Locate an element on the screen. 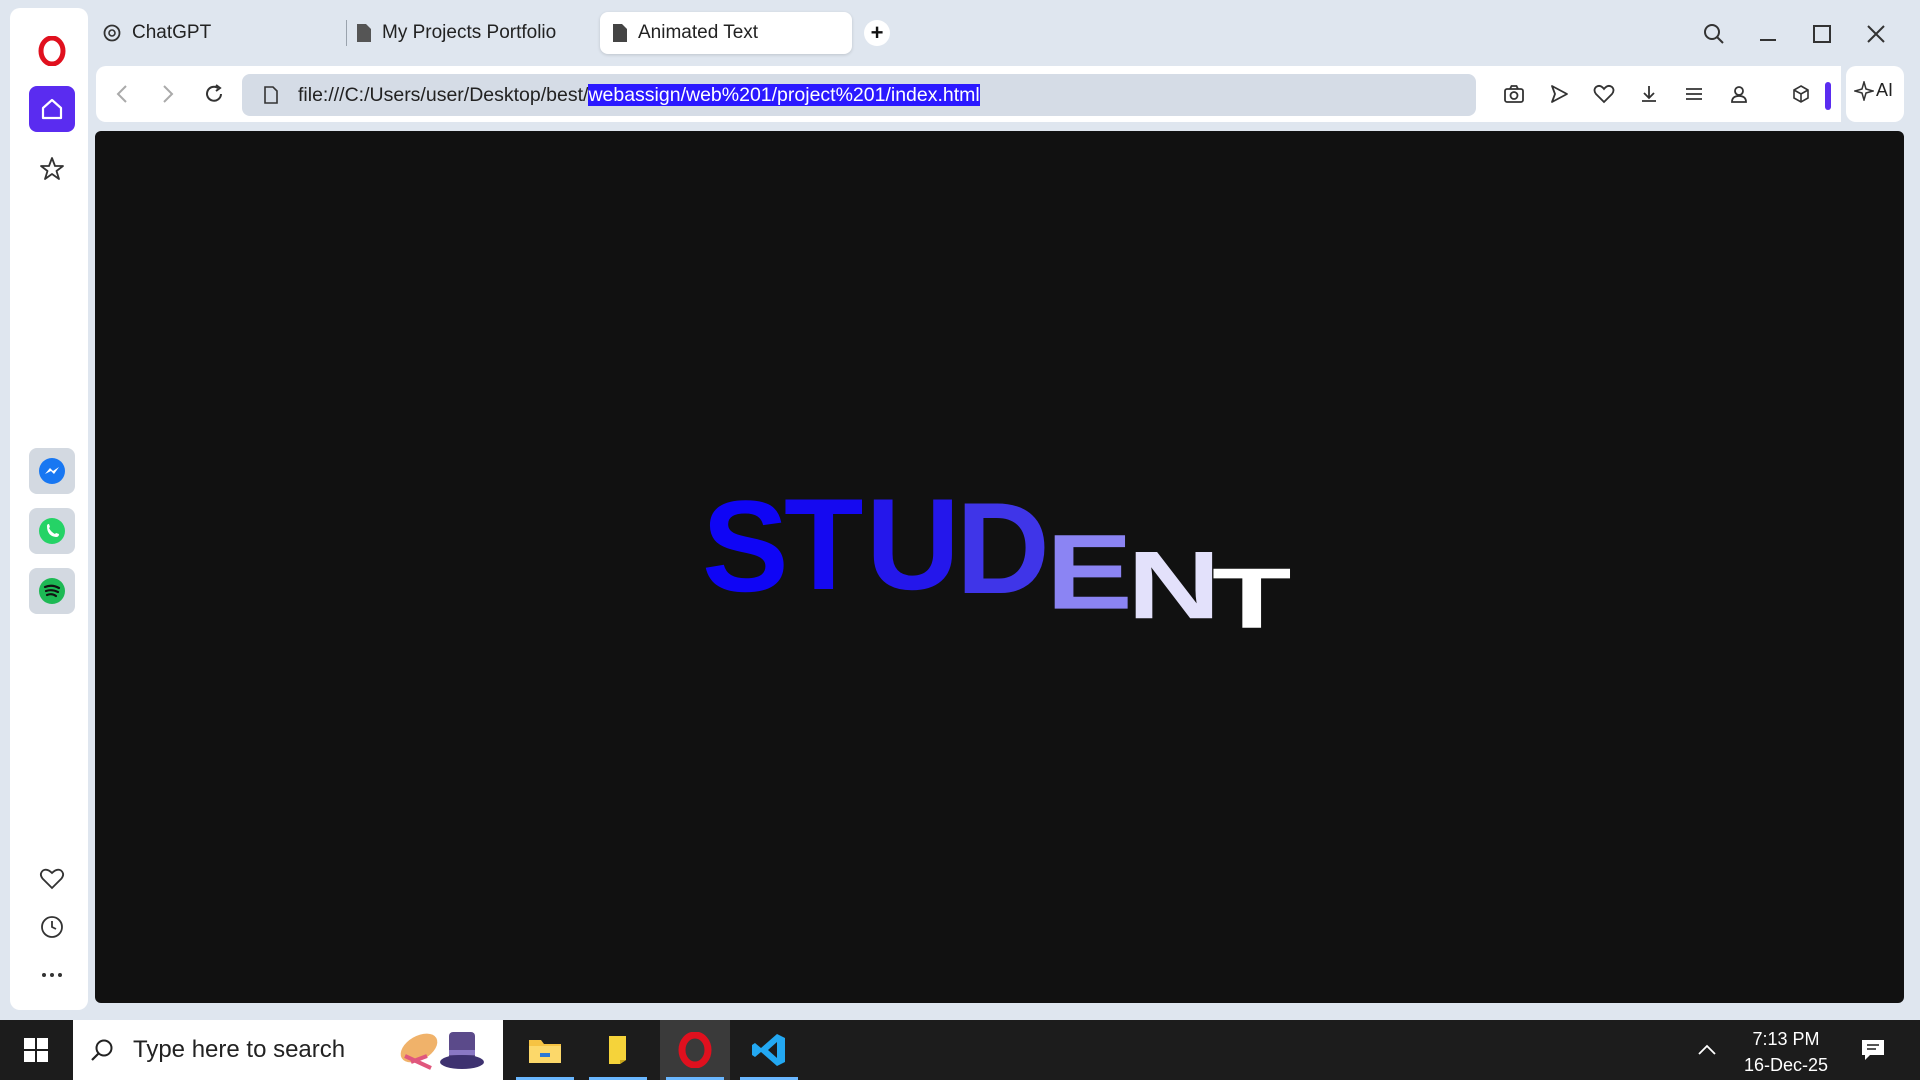 This screenshot has width=1920, height=1080. spotify-button is located at coordinates (52, 591).